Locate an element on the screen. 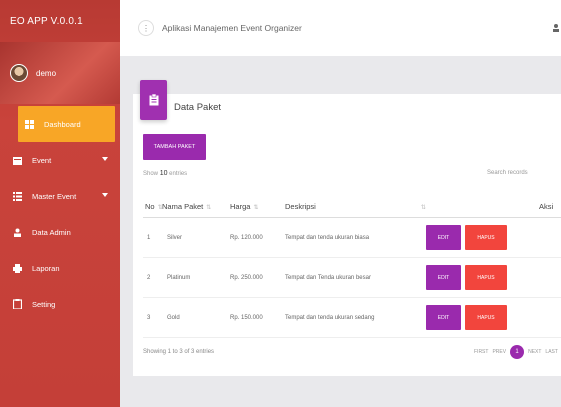  sidebar-item-label: Event is located at coordinates (42, 160).